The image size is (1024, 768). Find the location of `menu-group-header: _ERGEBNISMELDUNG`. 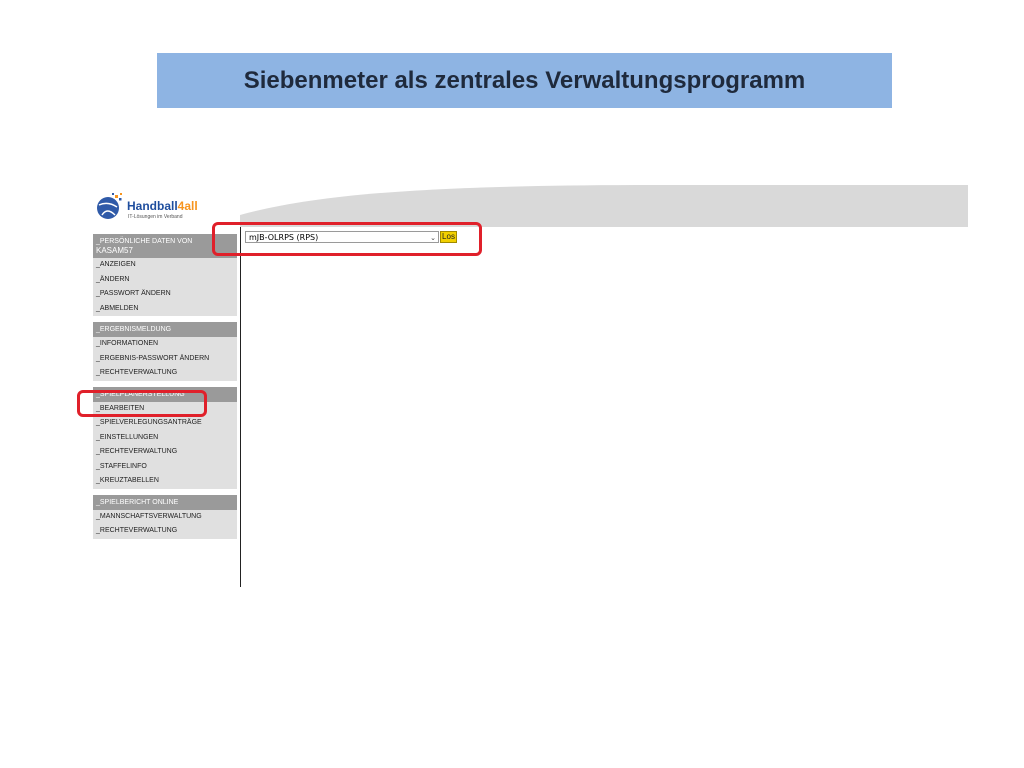

menu-group-header: _ERGEBNISMELDUNG is located at coordinates (165, 329).